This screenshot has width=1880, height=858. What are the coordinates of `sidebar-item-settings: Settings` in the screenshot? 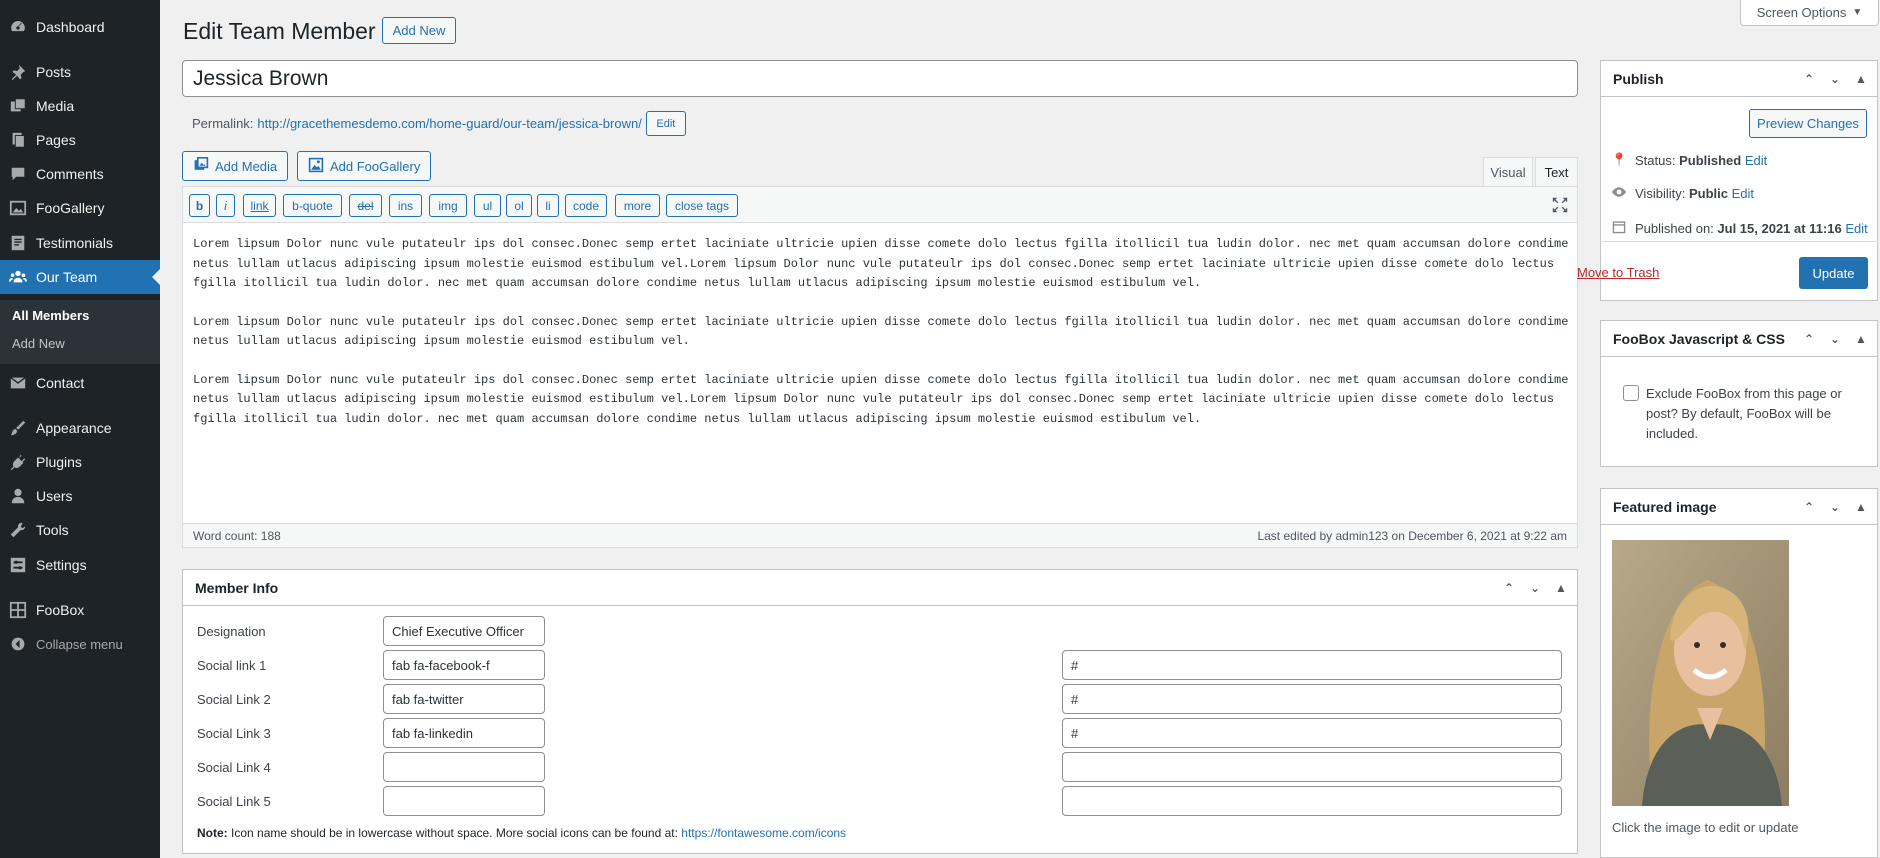 It's located at (80, 565).